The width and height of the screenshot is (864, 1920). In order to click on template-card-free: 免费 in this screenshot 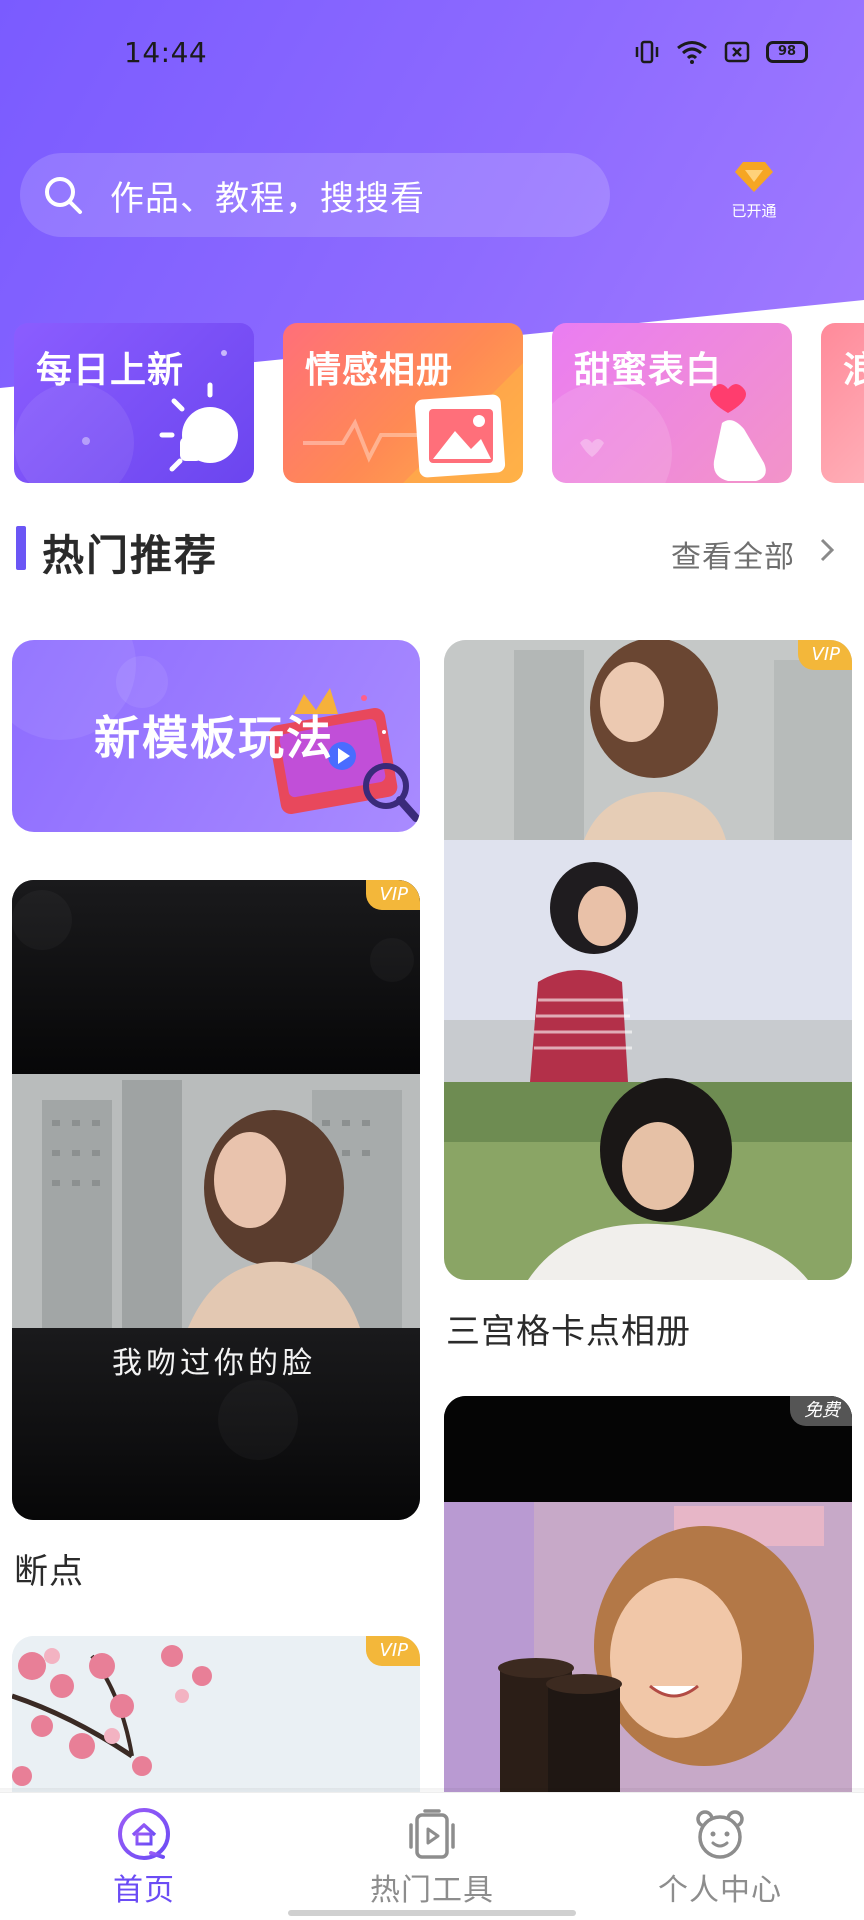, I will do `click(648, 1606)`.